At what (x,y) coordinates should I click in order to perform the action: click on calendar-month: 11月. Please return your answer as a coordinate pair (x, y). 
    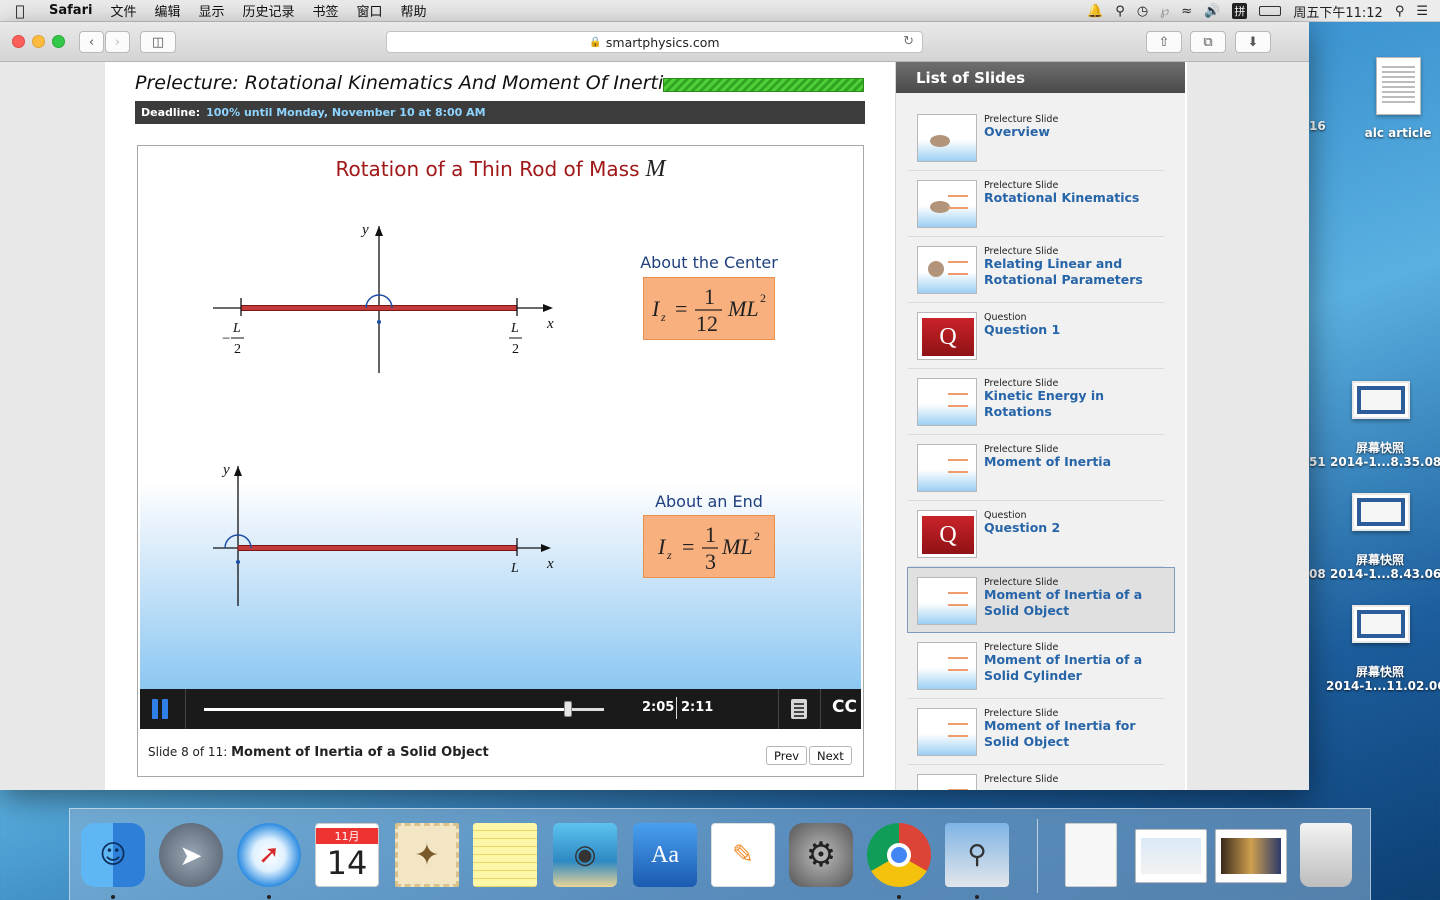
    Looking at the image, I should click on (347, 836).